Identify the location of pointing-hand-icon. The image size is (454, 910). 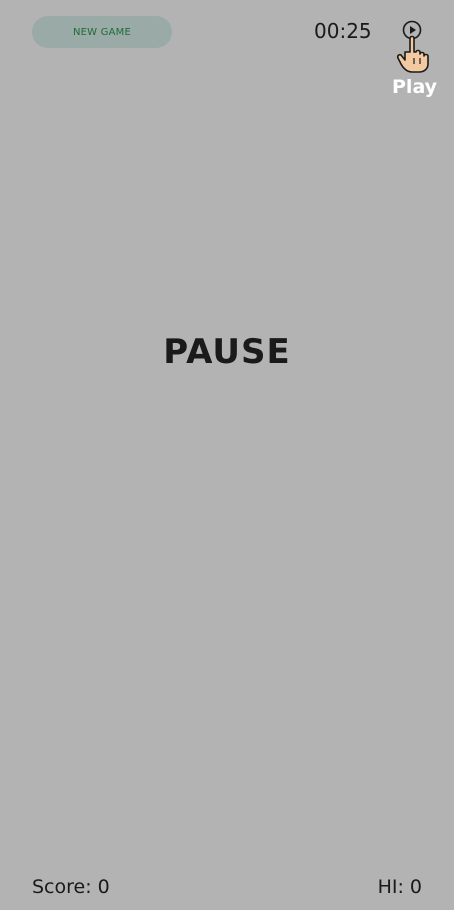
(412, 54).